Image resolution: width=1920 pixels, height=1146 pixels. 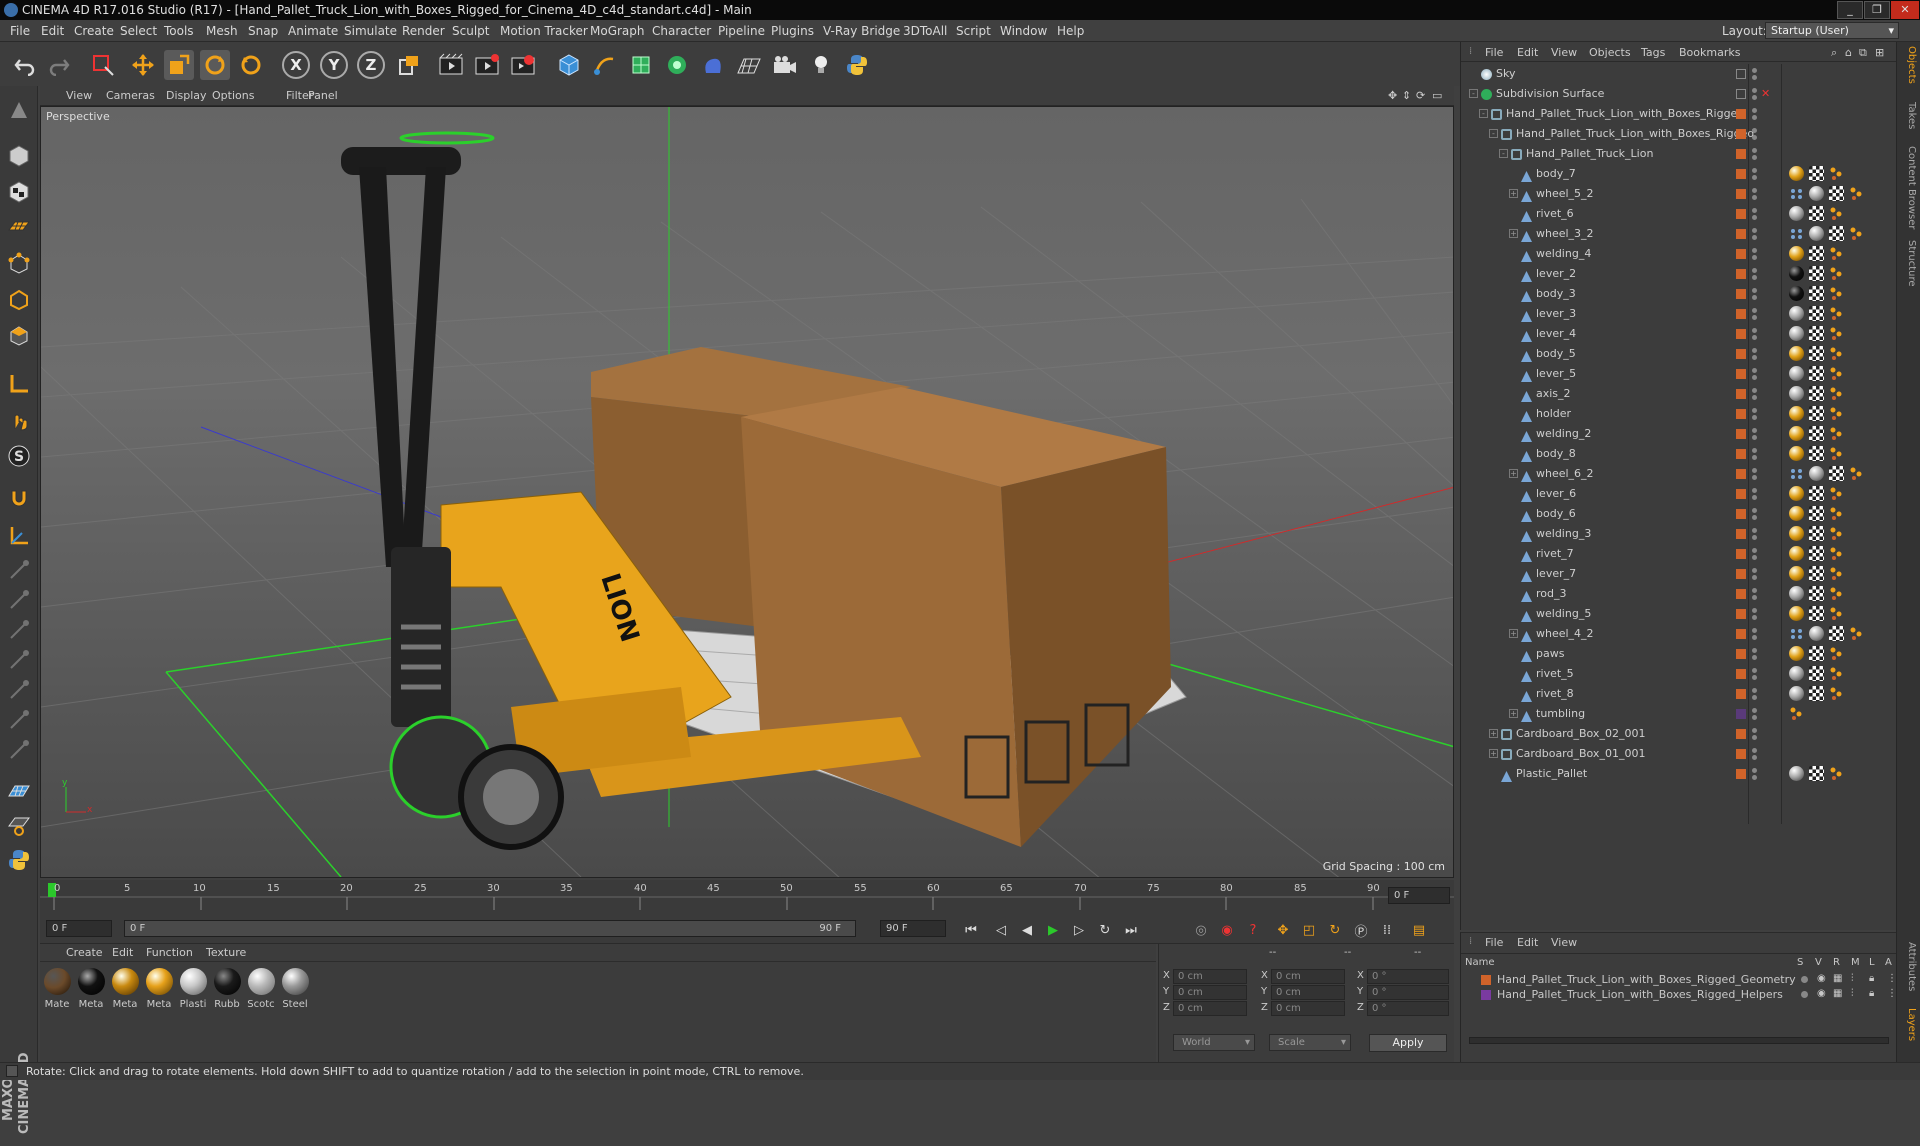 What do you see at coordinates (523, 65) in the screenshot?
I see `render-settings-icon` at bounding box center [523, 65].